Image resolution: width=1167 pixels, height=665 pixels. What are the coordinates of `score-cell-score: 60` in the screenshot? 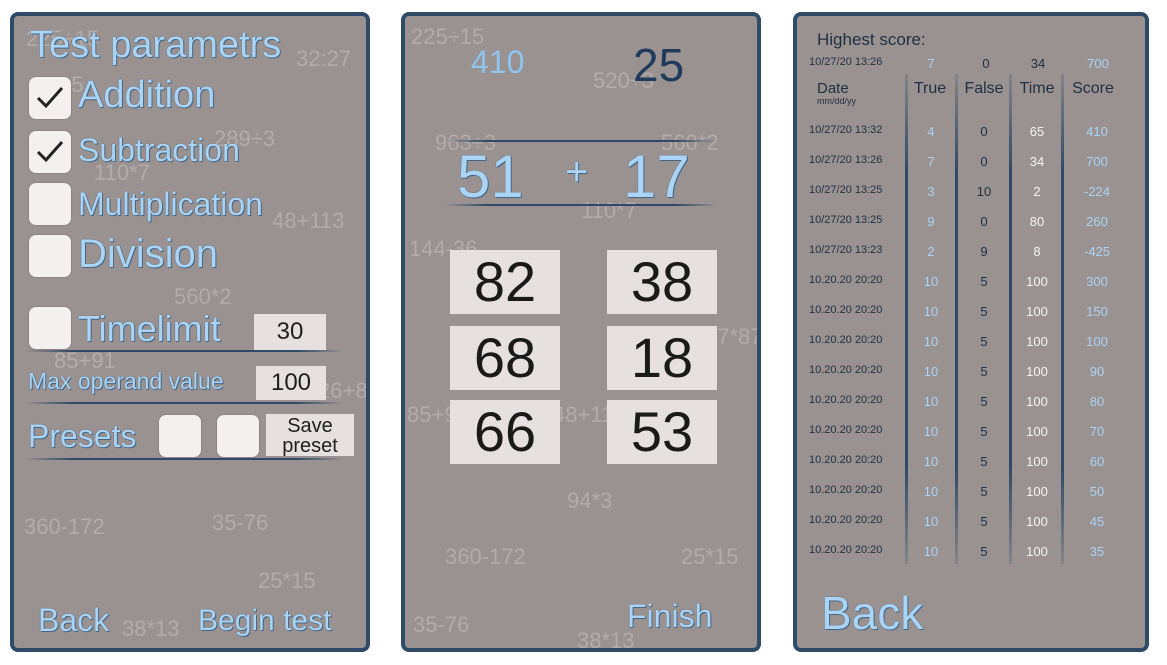 It's located at (1097, 461).